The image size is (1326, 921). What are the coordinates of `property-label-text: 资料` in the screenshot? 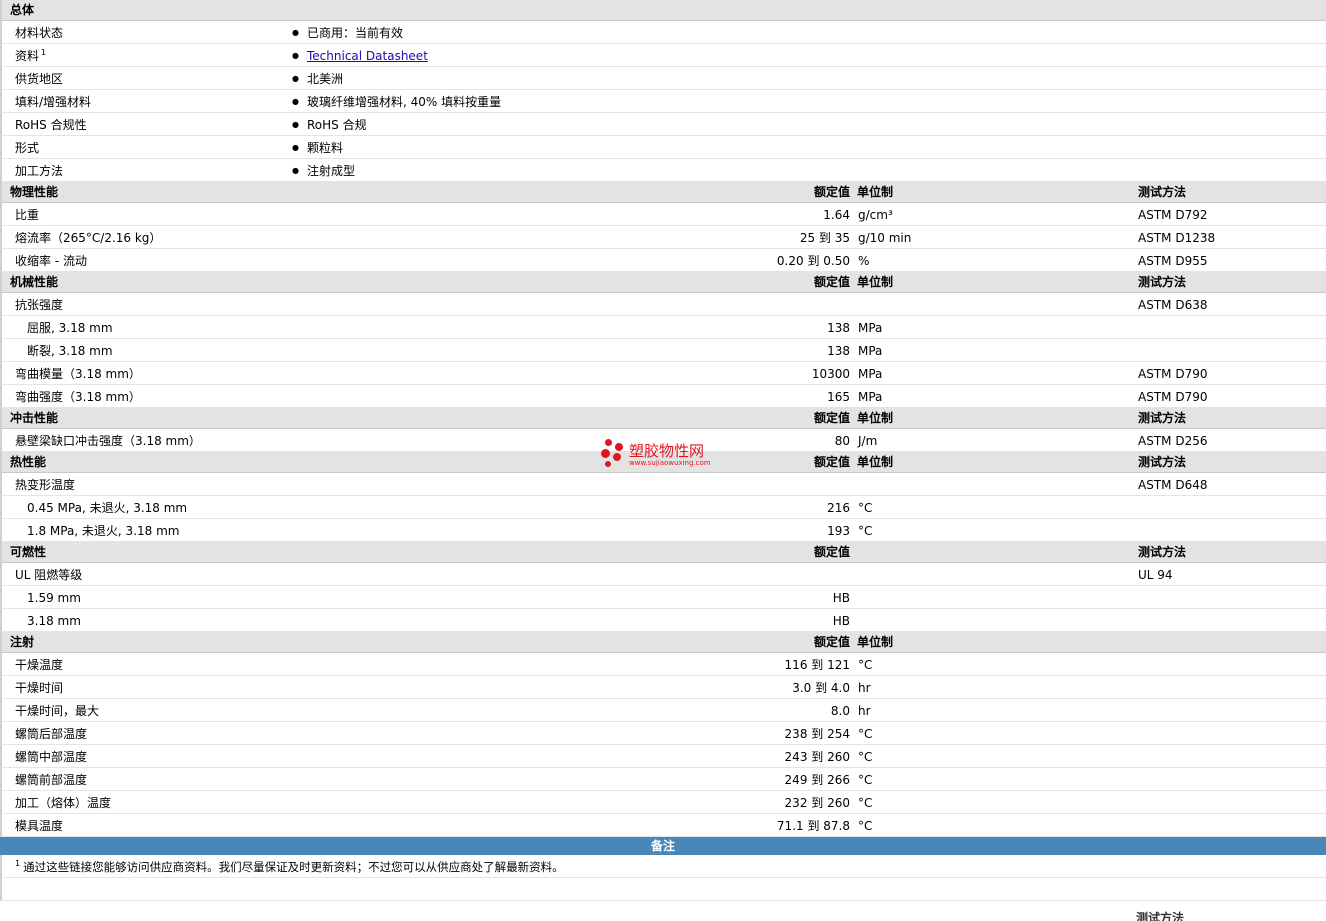 It's located at (27, 56).